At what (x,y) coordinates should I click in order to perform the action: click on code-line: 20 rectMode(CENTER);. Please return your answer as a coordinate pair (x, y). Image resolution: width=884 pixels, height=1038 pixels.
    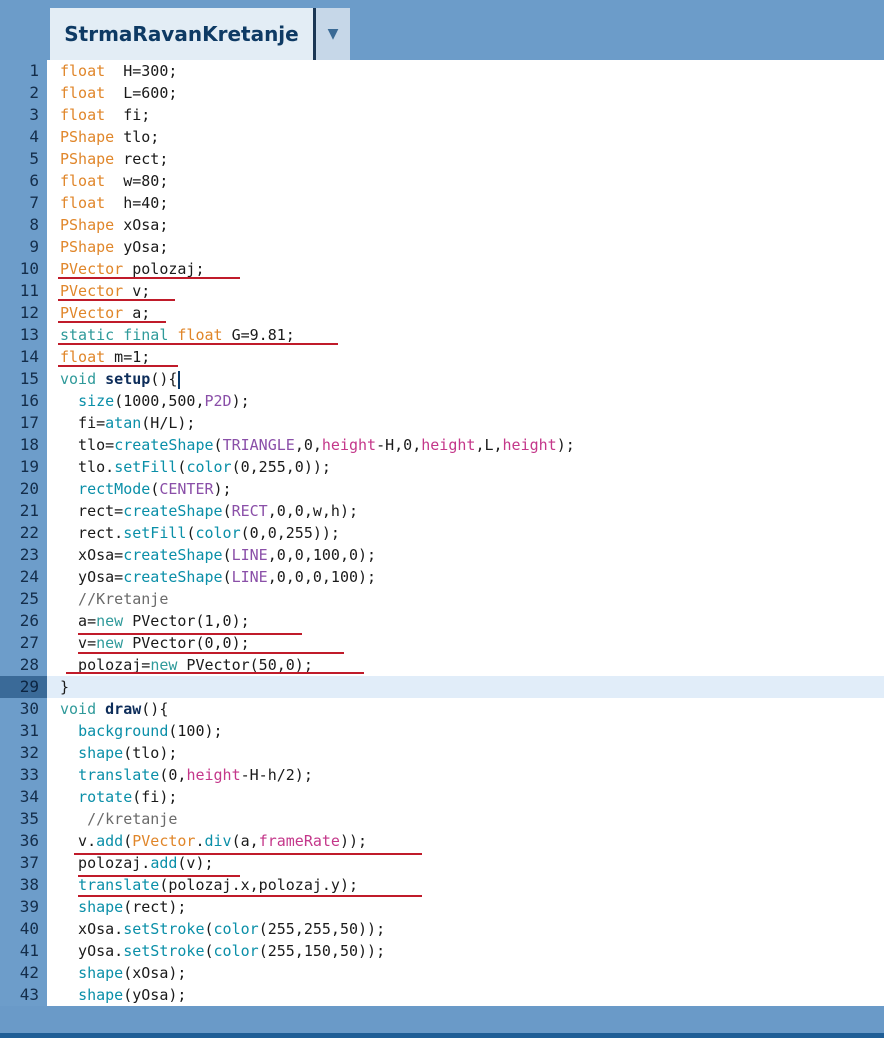
    Looking at the image, I should click on (442, 489).